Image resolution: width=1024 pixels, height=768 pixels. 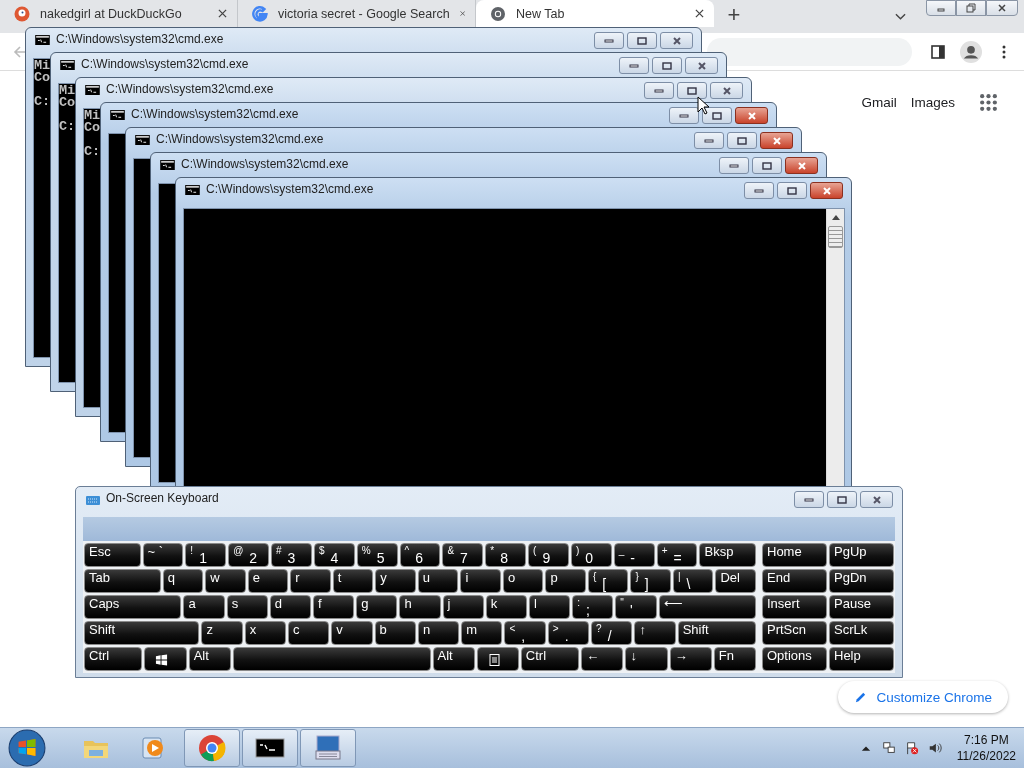 What do you see at coordinates (650, 581) in the screenshot?
I see `key: } ]` at bounding box center [650, 581].